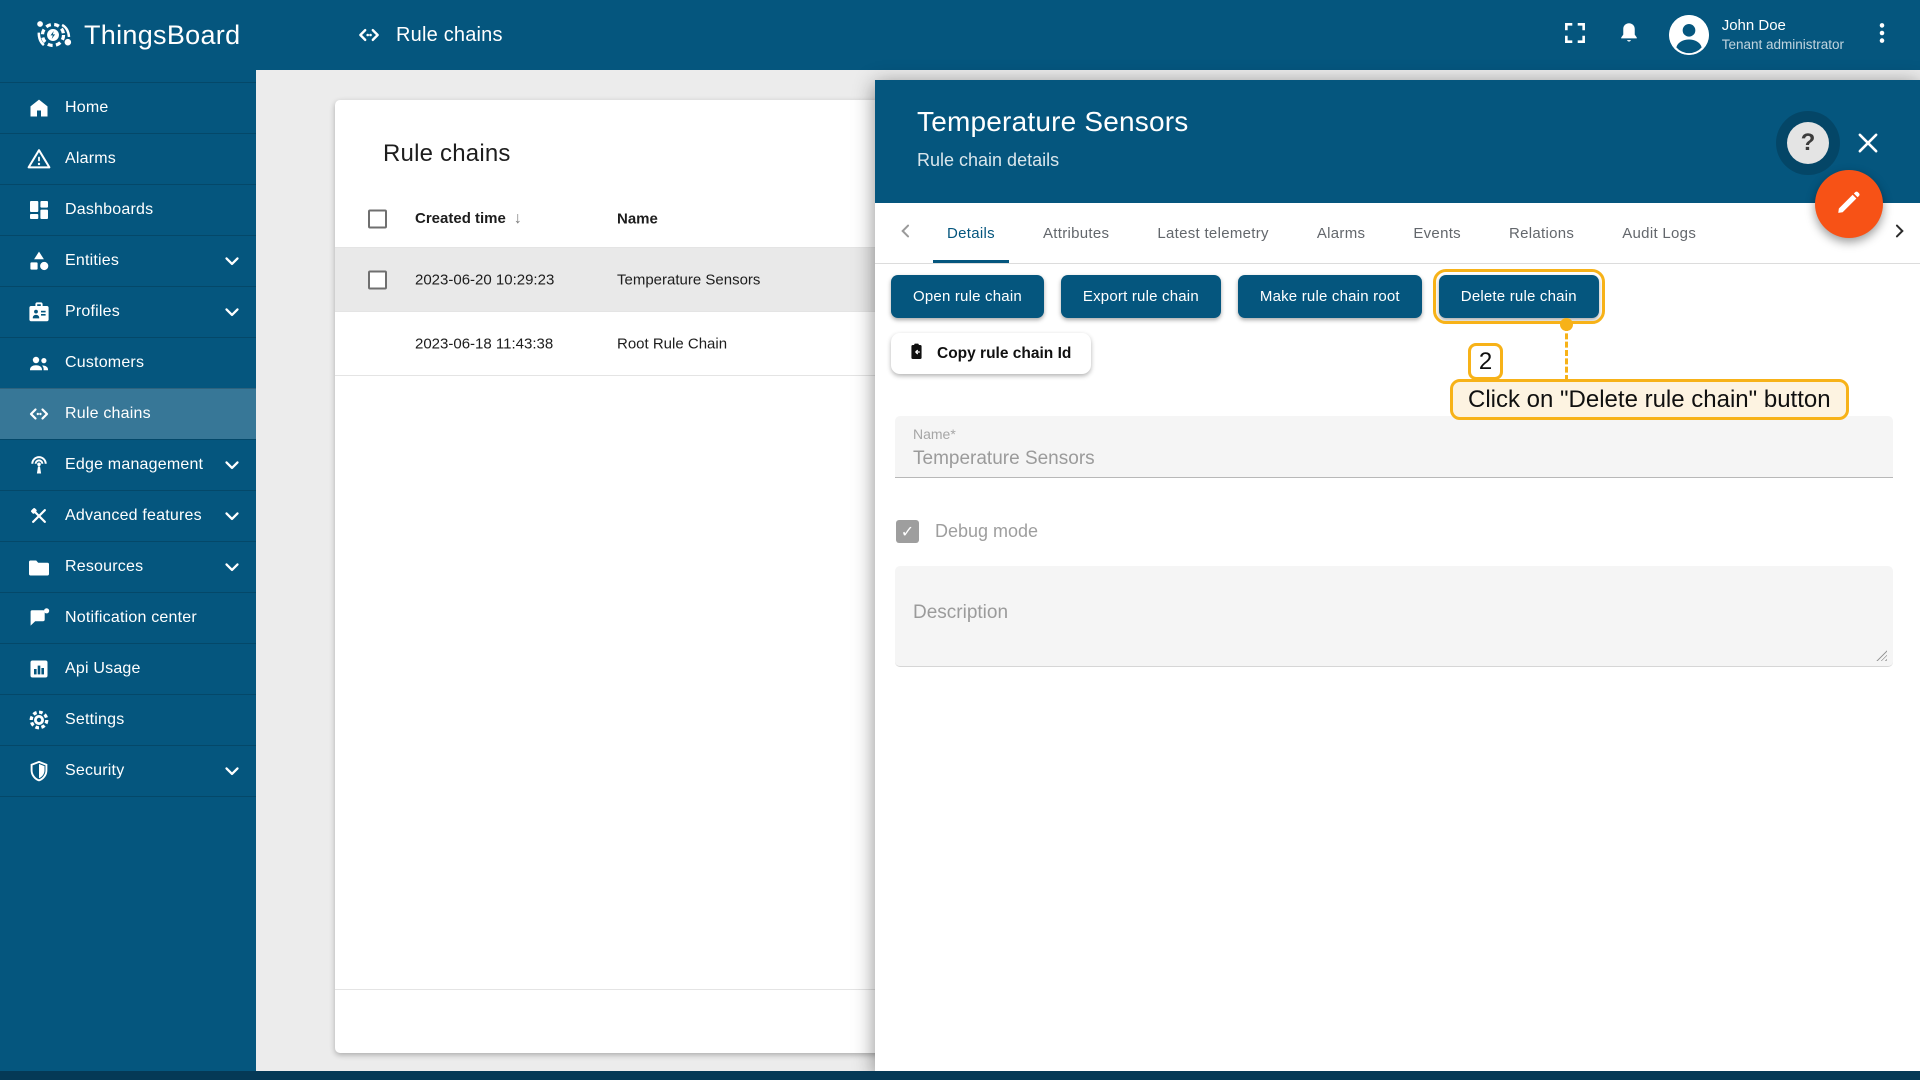 The width and height of the screenshot is (1920, 1080). I want to click on toolbar-actions: John Doe Tenant administrator, so click(1728, 35).